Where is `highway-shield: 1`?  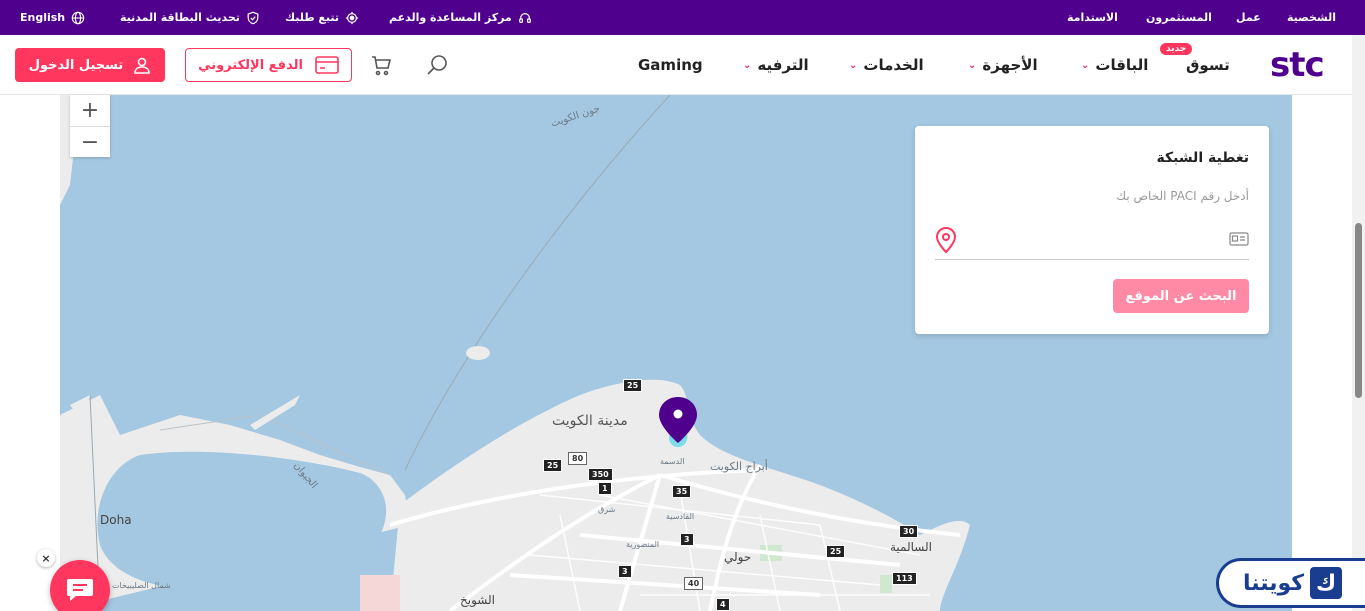 highway-shield: 1 is located at coordinates (605, 488).